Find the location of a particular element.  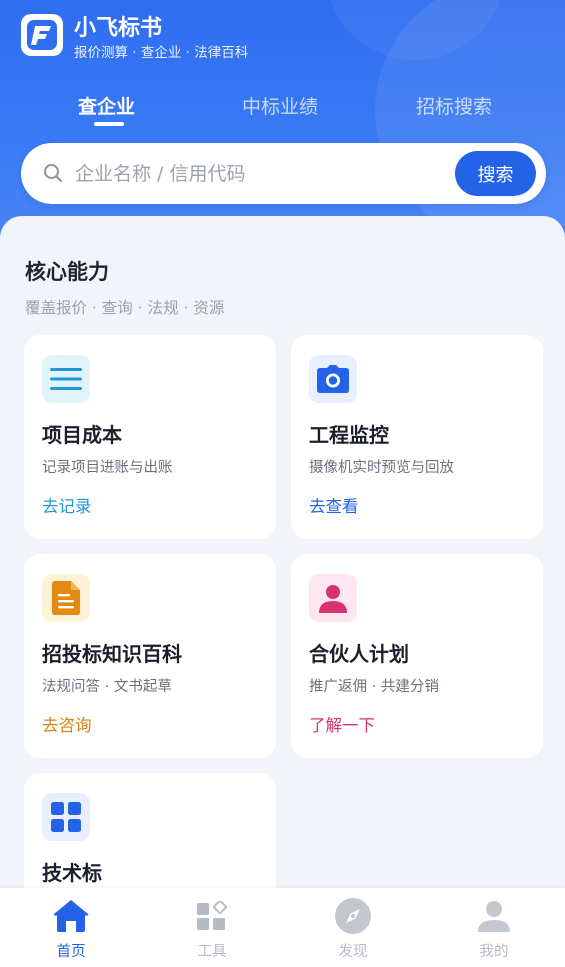

section-subtitle: 覆盖报价 · 查询 · 法规 · 资源 is located at coordinates (125, 308).